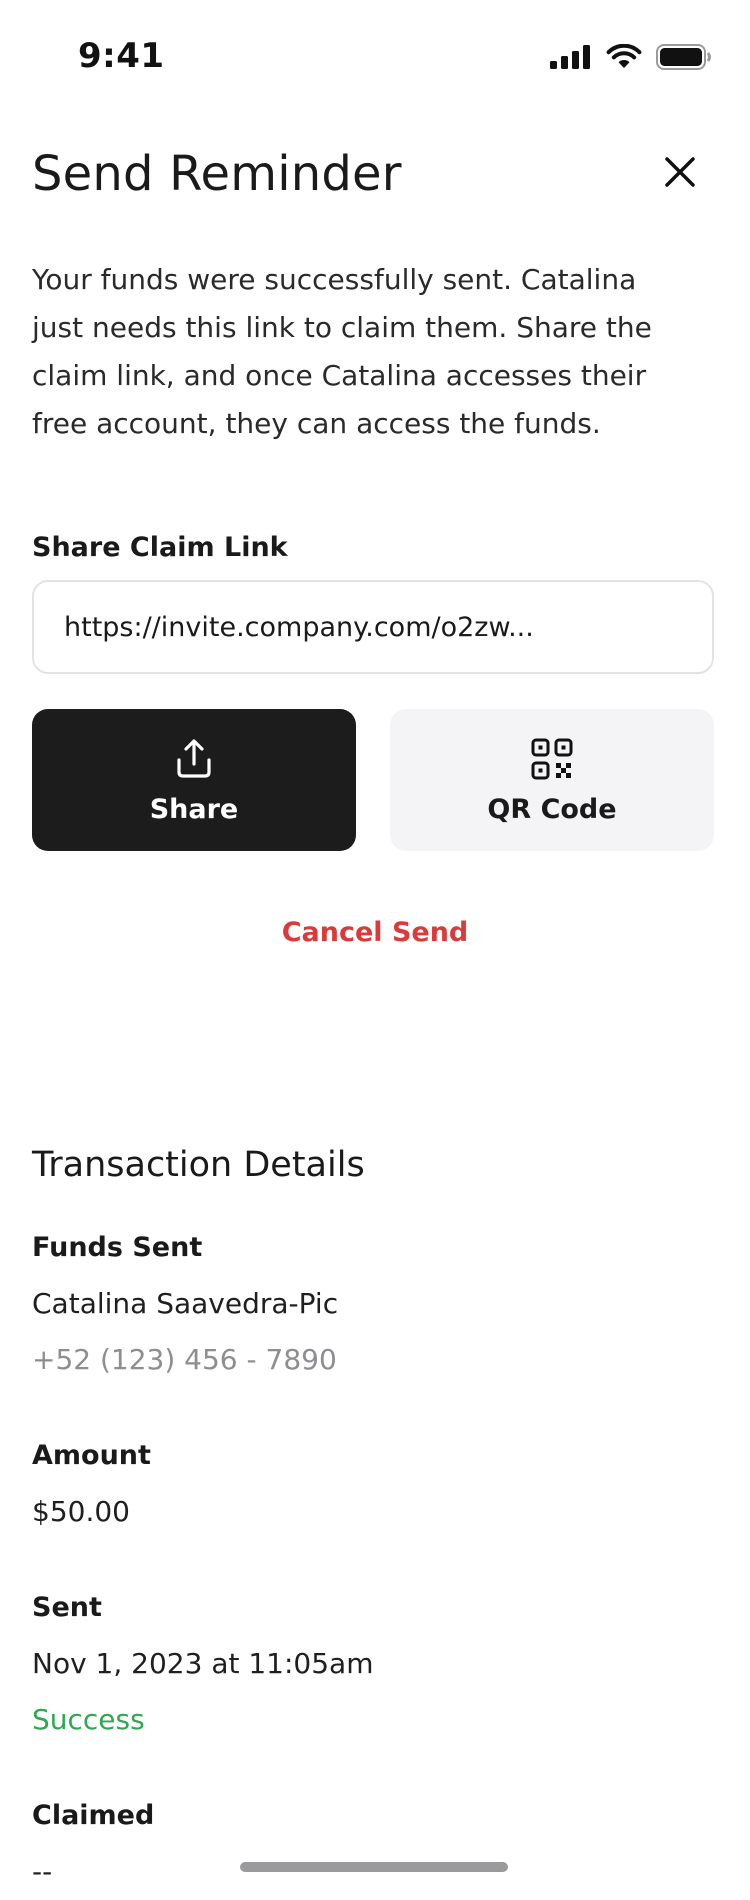 This screenshot has height=1900, width=750. Describe the element at coordinates (42, 1871) in the screenshot. I see `claimed-value: --` at that location.